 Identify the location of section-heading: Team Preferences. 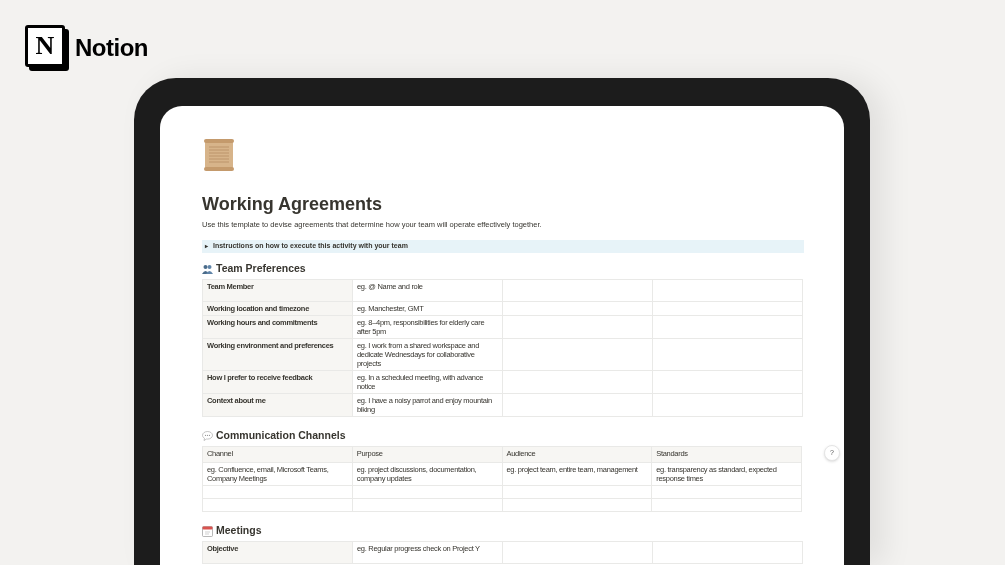
(261, 269).